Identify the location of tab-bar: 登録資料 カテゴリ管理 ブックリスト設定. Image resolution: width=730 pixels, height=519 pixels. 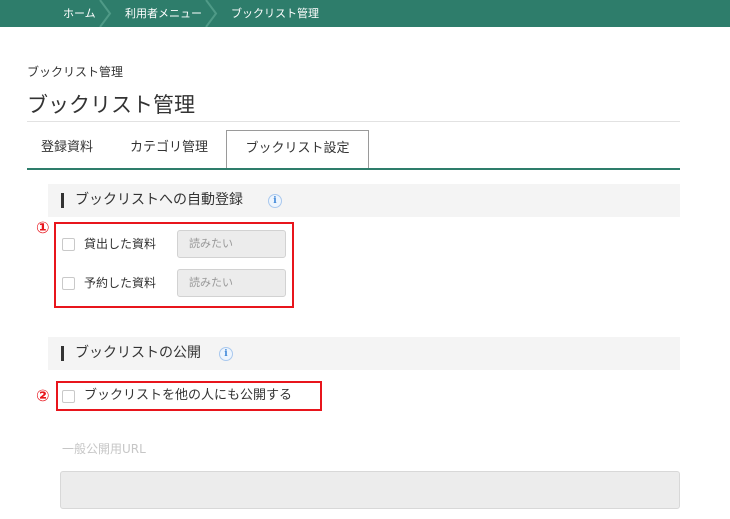
(353, 150).